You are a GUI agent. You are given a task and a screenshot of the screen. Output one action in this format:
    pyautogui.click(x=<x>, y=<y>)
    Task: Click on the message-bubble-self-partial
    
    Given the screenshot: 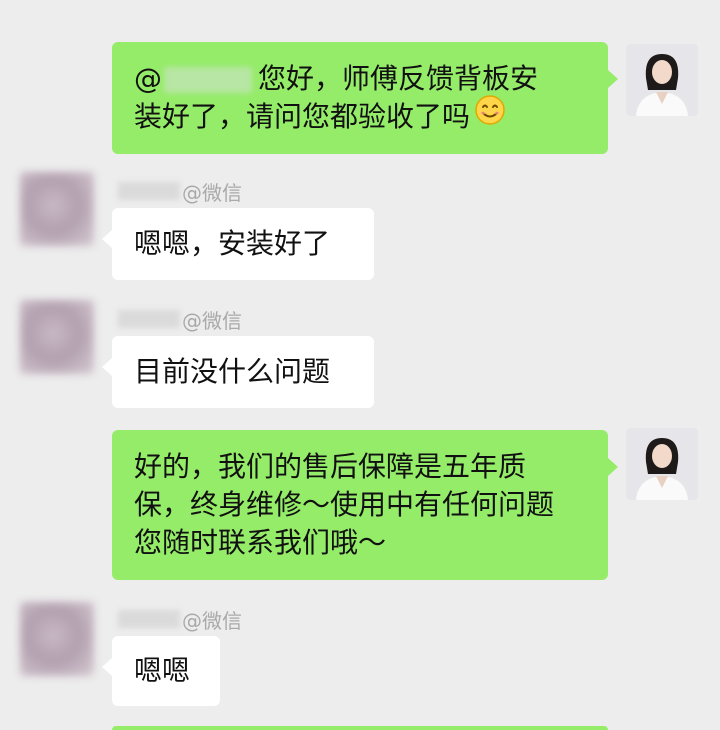 What is the action you would take?
    pyautogui.click(x=360, y=728)
    